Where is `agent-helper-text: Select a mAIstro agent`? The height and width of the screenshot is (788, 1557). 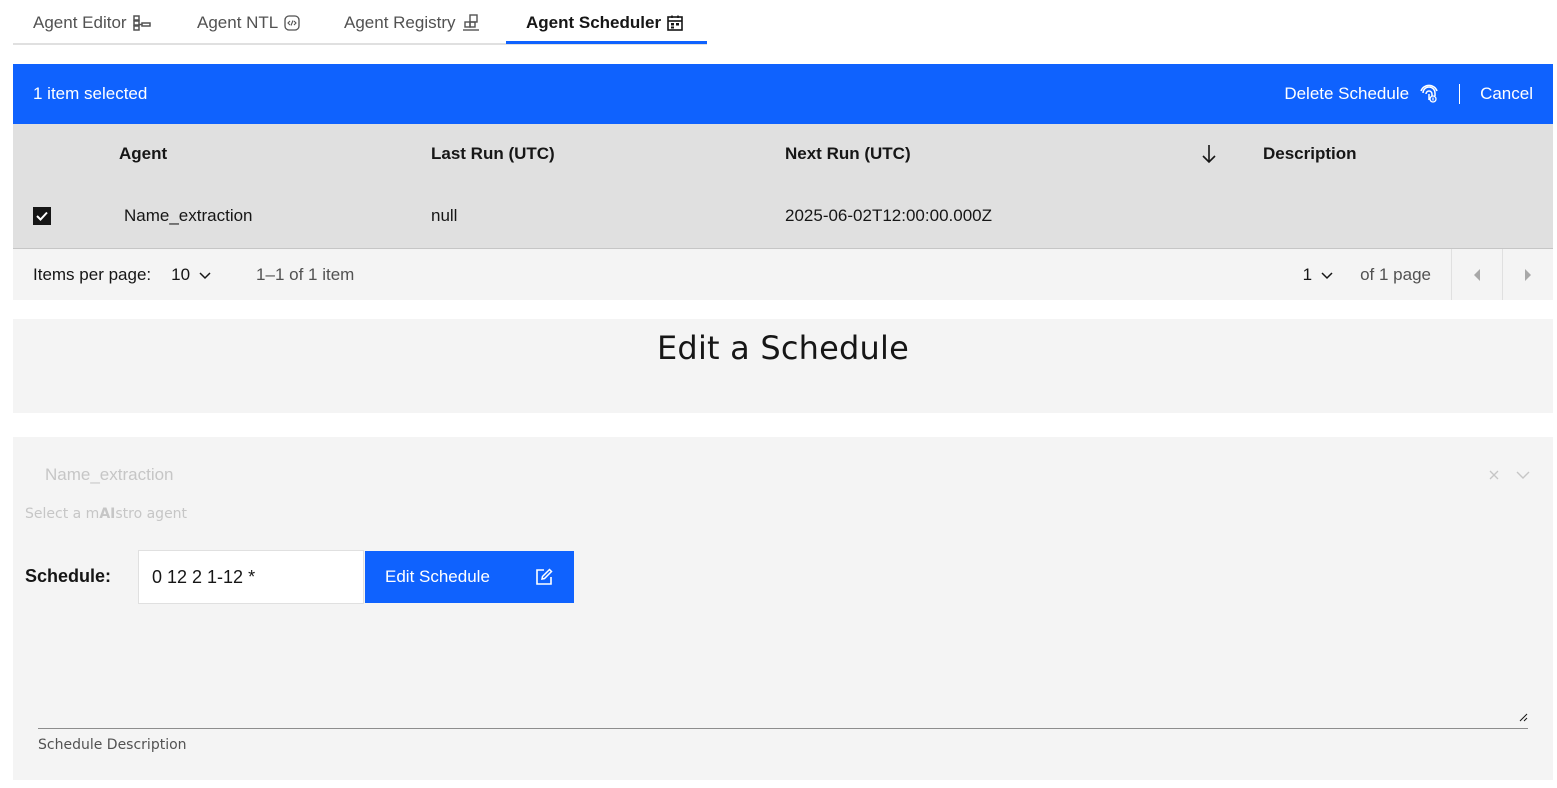 agent-helper-text: Select a mAIstro agent is located at coordinates (106, 514).